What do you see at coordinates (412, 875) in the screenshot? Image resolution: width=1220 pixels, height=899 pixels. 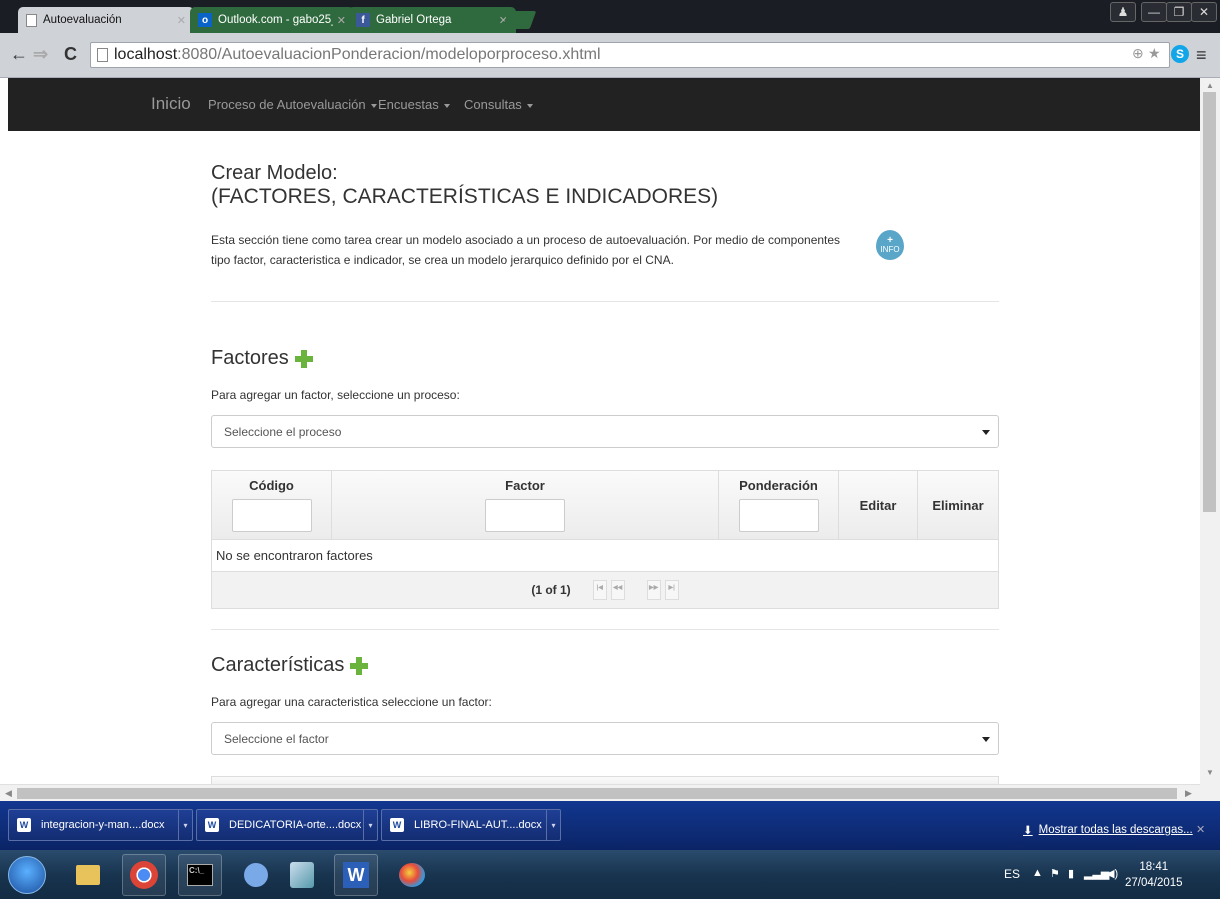 I see `paint-icon` at bounding box center [412, 875].